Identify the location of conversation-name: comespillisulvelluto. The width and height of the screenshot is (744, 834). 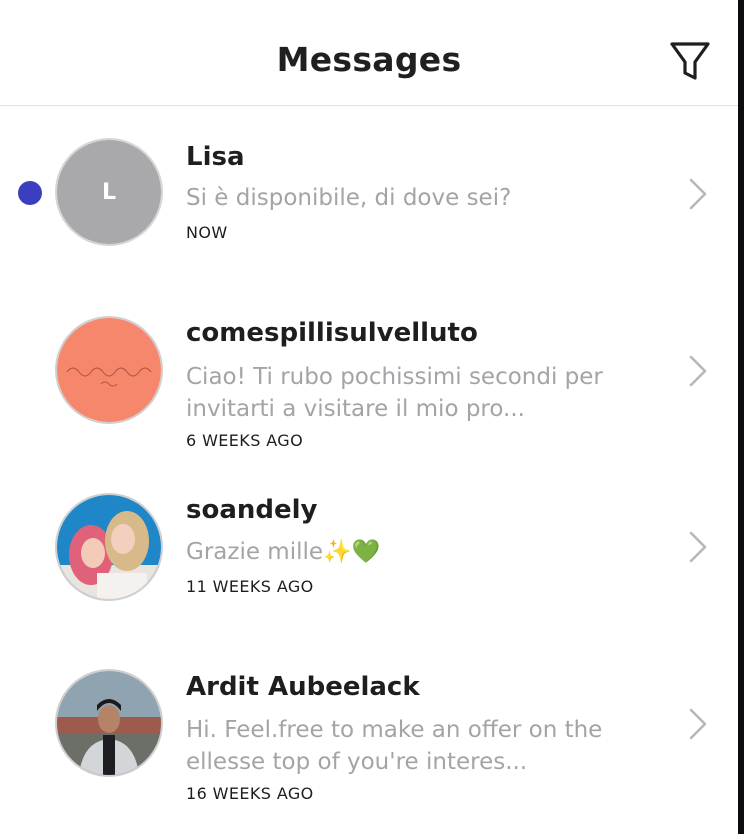
(332, 333).